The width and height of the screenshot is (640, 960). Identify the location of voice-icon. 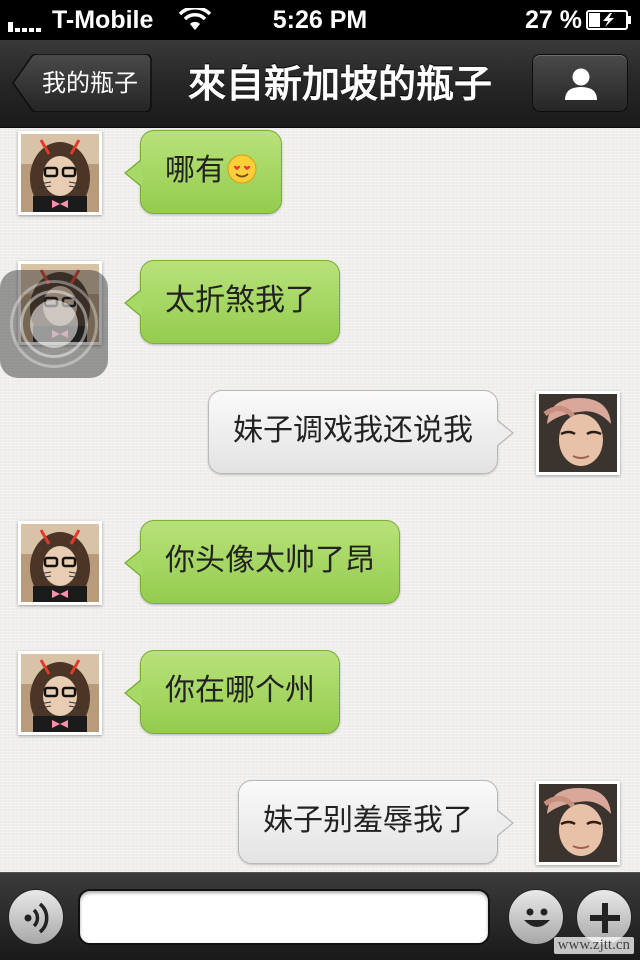
(36, 918).